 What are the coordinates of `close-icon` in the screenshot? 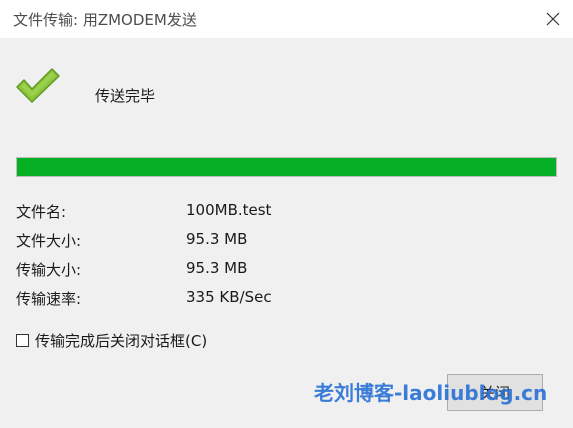 It's located at (553, 19).